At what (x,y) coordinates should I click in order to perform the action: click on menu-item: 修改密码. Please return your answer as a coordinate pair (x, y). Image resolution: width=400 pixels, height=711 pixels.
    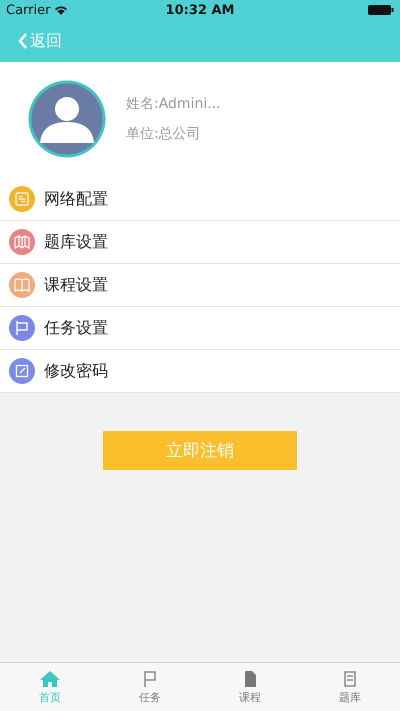
    Looking at the image, I should click on (200, 371).